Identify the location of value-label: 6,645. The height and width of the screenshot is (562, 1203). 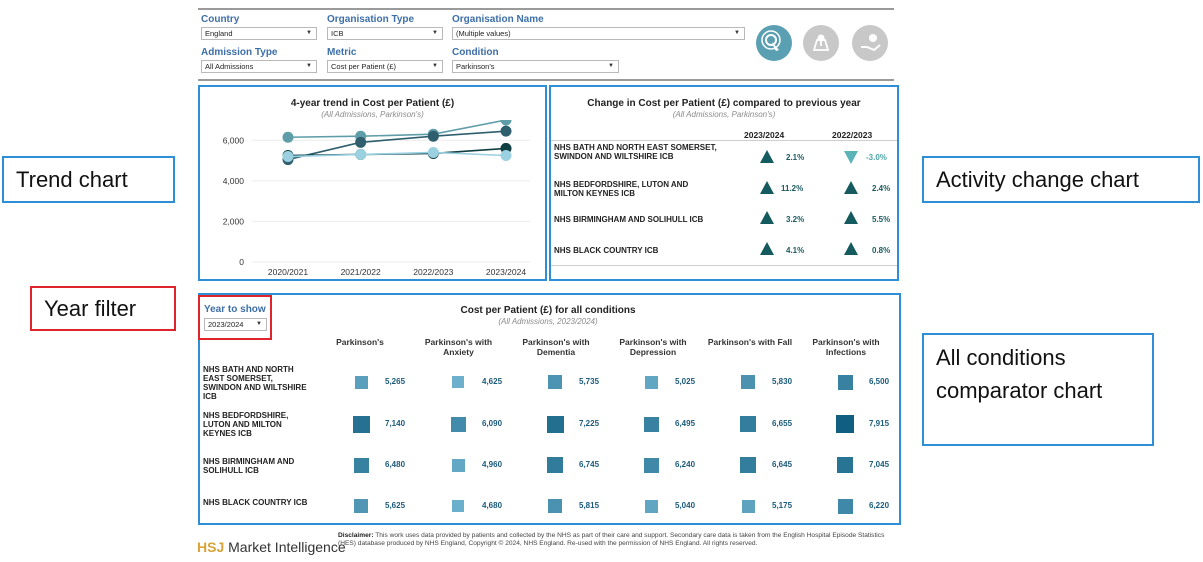
(782, 464).